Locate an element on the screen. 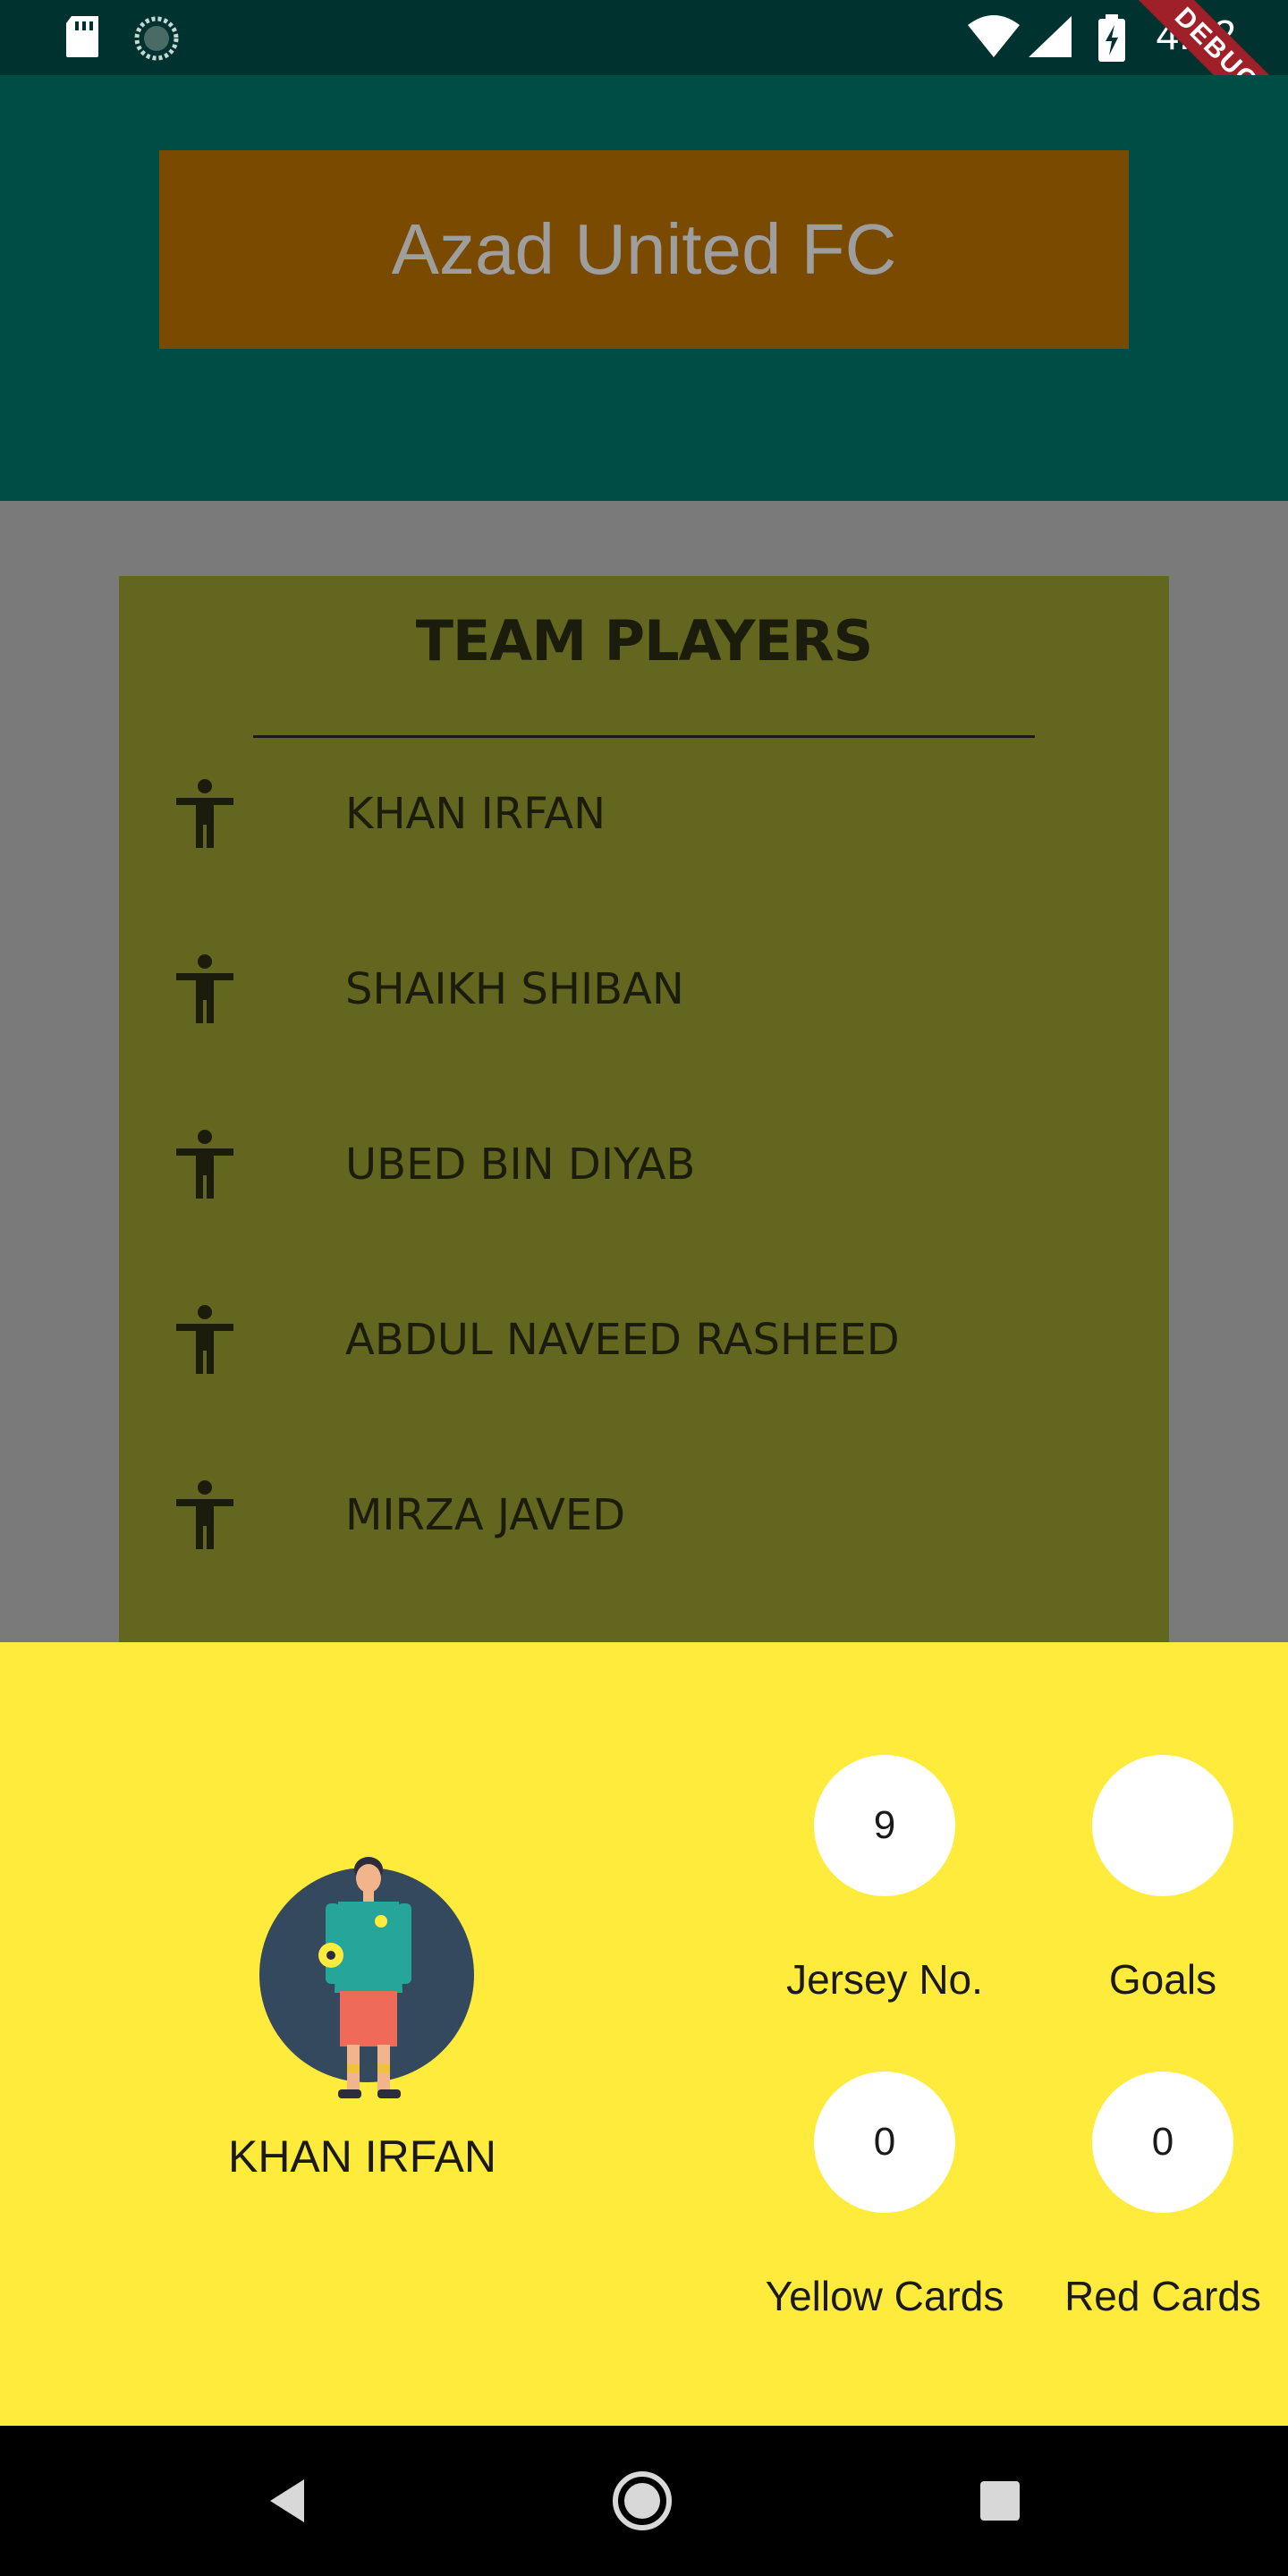 Image resolution: width=1288 pixels, height=2576 pixels. player-name: SHAIKH SHIBAN is located at coordinates (514, 989).